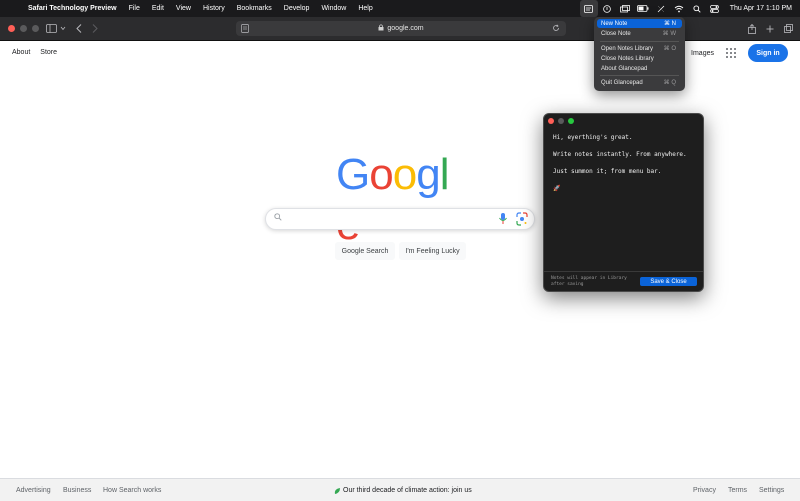  What do you see at coordinates (556, 29) in the screenshot?
I see `reload-icon` at bounding box center [556, 29].